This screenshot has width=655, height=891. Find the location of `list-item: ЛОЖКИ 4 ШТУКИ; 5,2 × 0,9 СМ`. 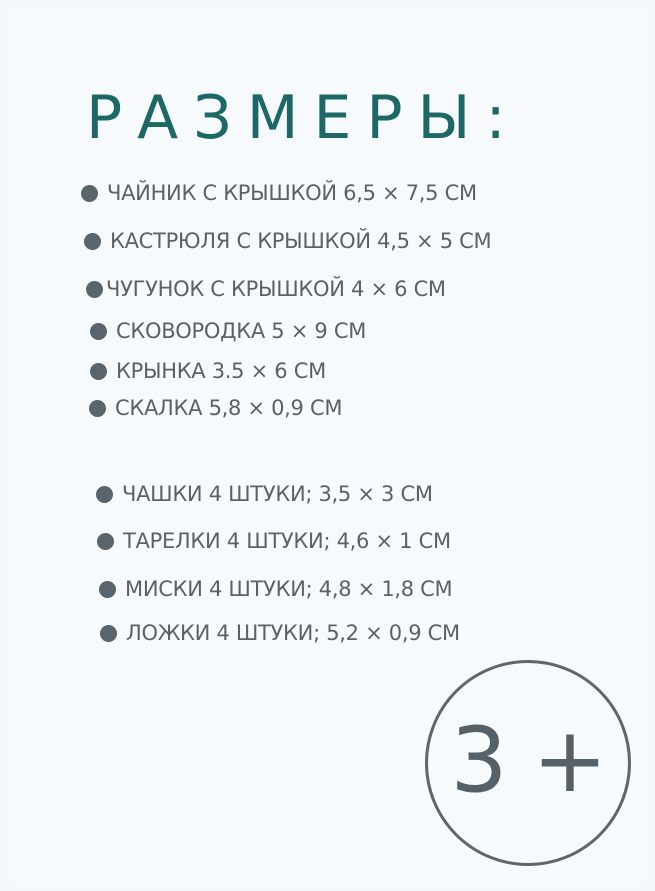

list-item: ЛОЖКИ 4 ШТУКИ; 5,2 × 0,9 СМ is located at coordinates (280, 633).